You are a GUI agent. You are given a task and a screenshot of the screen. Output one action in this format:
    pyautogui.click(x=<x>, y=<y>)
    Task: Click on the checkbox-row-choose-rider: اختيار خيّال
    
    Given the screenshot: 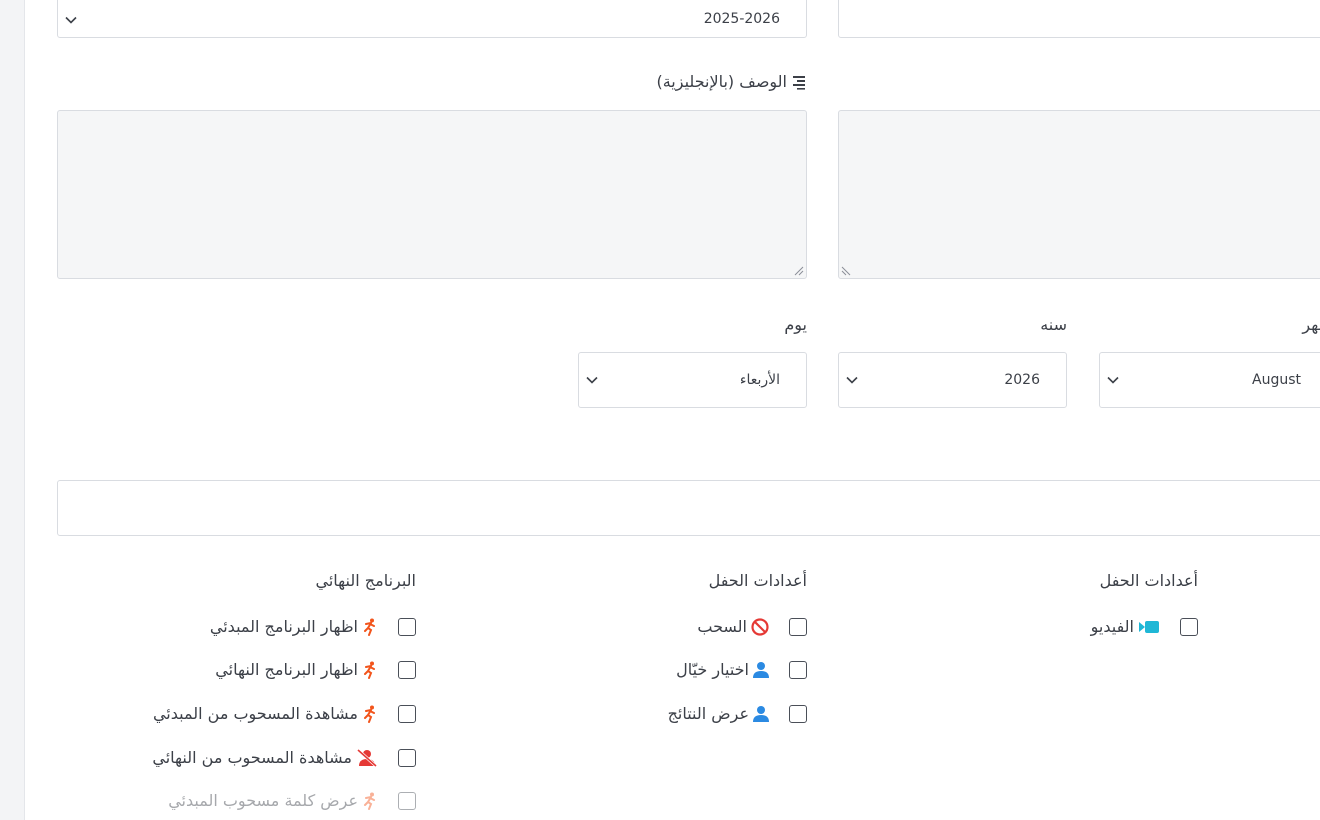 What is the action you would take?
    pyautogui.click(x=741, y=669)
    